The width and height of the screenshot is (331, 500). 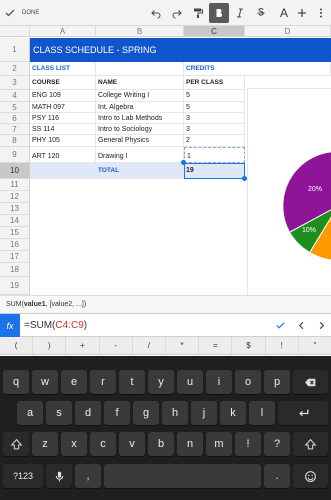 What do you see at coordinates (15, 96) in the screenshot?
I see `row-header: 4` at bounding box center [15, 96].